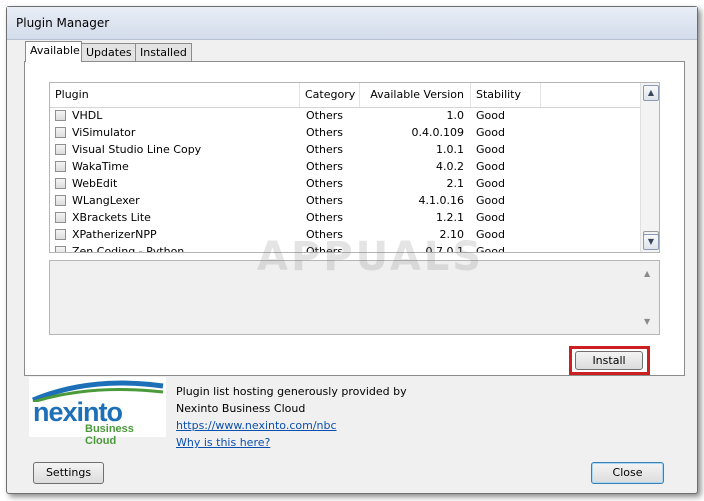  I want to click on install-highlight: Install, so click(609, 360).